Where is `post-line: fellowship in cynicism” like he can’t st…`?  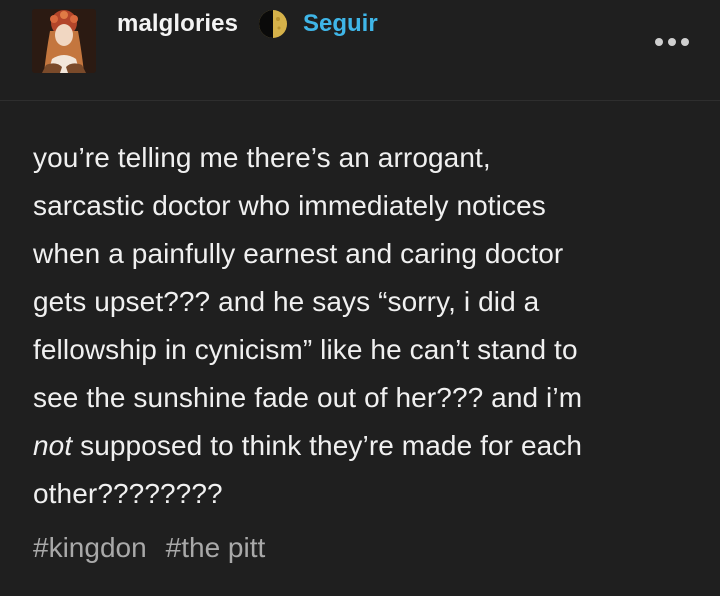 post-line: fellowship in cynicism” like he can’t st… is located at coordinates (305, 349).